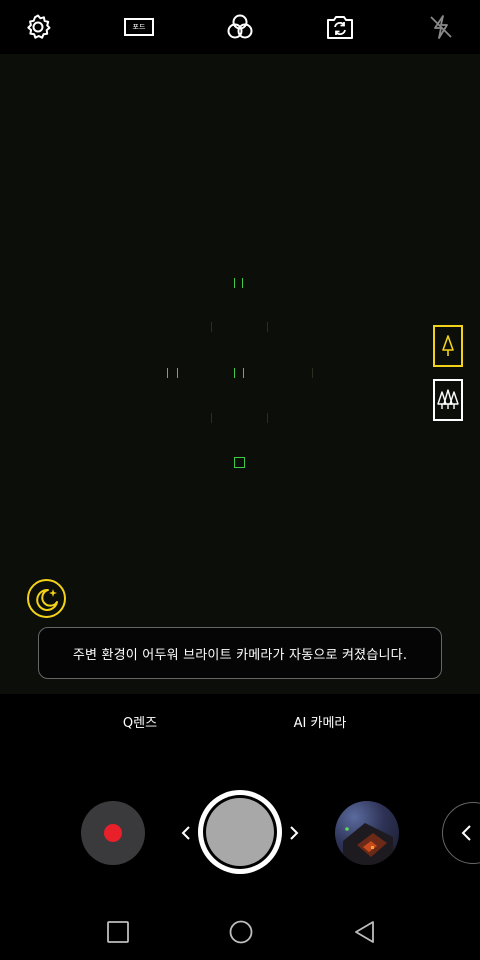 This screenshot has height=960, width=480. I want to click on aspect-ratio-label: 포드, so click(139, 26).